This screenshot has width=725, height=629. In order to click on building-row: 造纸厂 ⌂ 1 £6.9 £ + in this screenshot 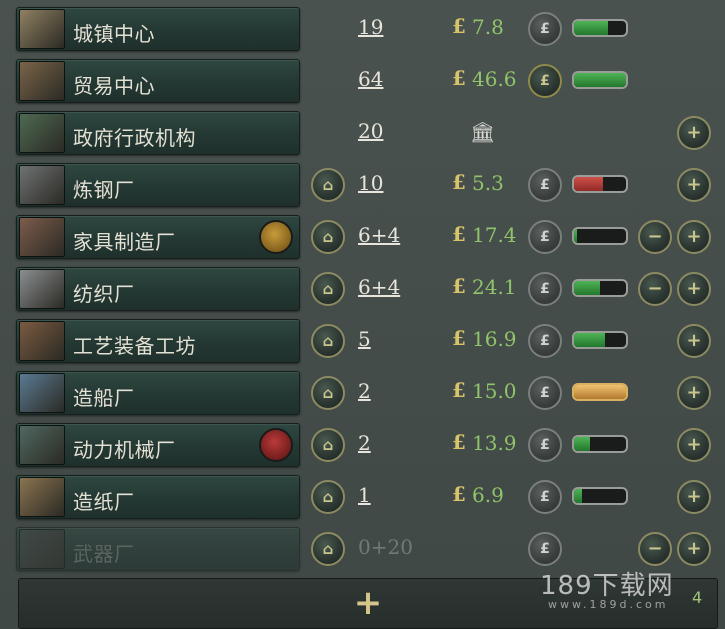, I will do `click(362, 497)`.